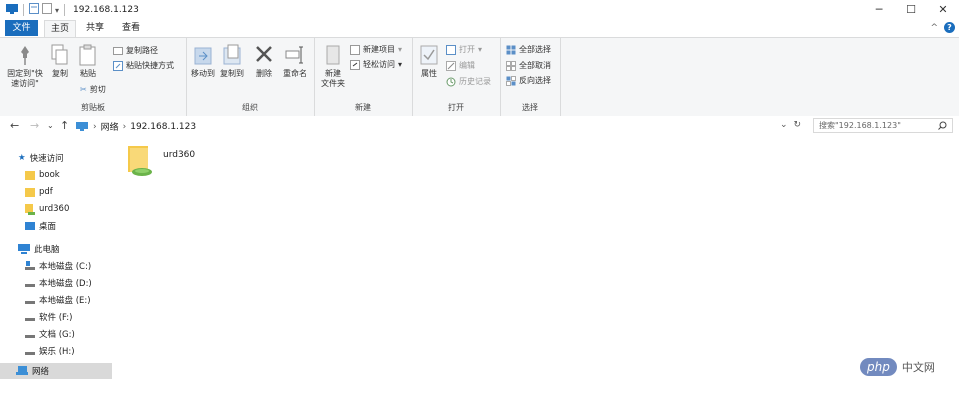 This screenshot has height=400, width=959. What do you see at coordinates (451, 49) in the screenshot?
I see `open-icon` at bounding box center [451, 49].